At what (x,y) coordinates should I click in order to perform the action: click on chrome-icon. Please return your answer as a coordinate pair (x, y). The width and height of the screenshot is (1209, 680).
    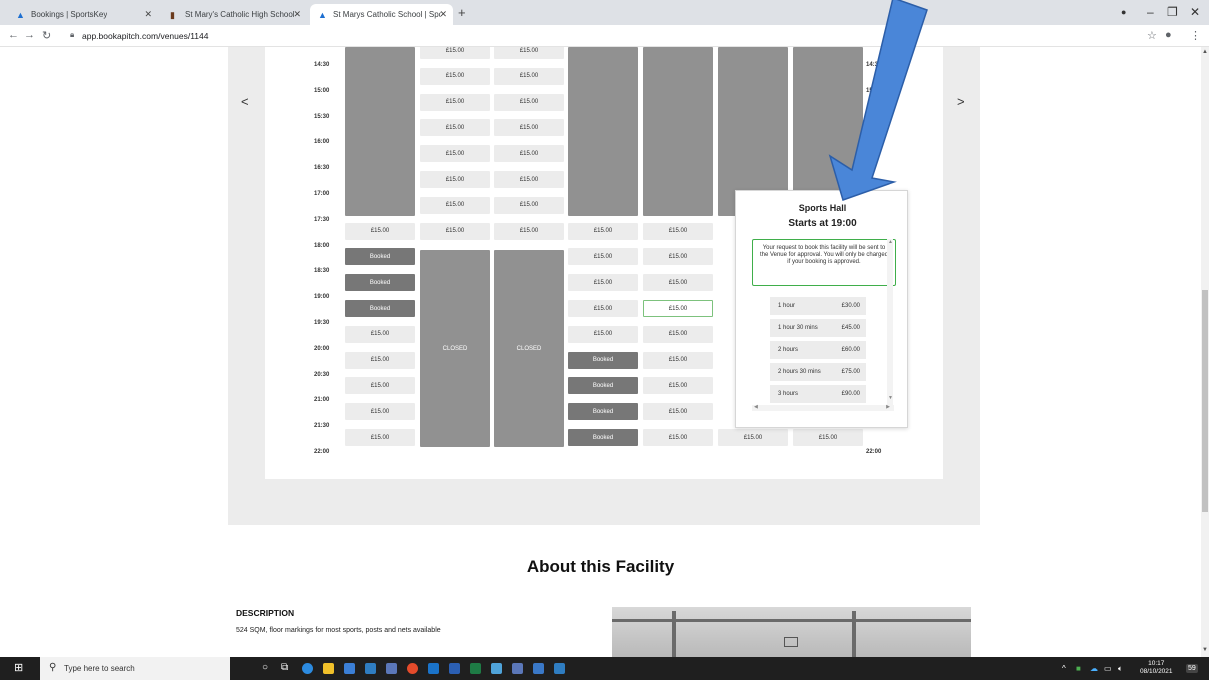
    Looking at the image, I should click on (412, 668).